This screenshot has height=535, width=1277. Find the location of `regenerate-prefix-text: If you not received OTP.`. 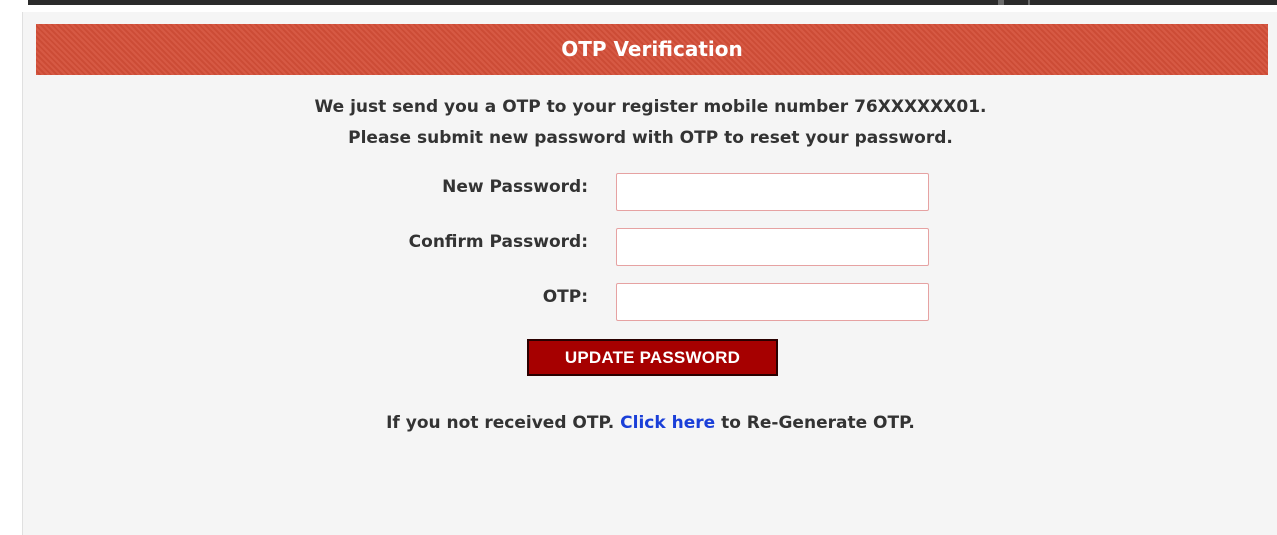

regenerate-prefix-text: If you not received OTP. is located at coordinates (500, 423).